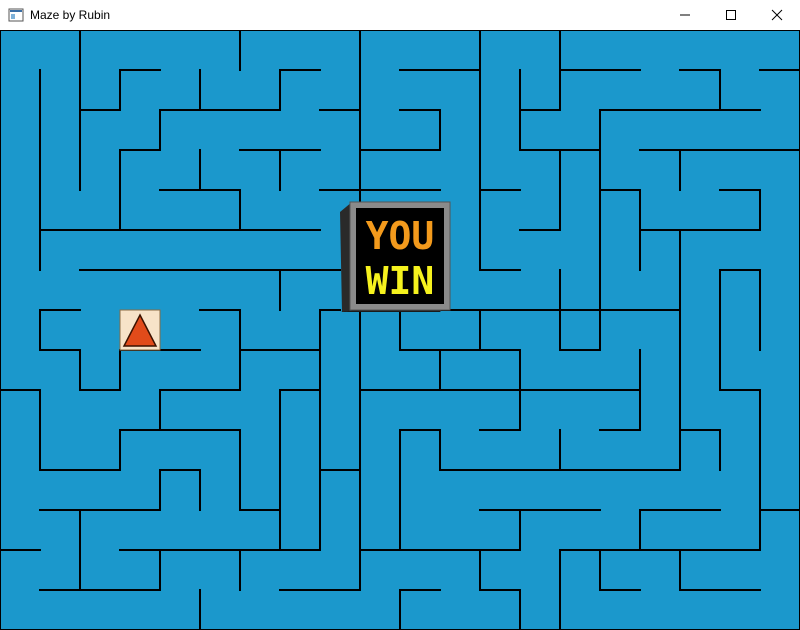  What do you see at coordinates (400, 281) in the screenshot?
I see `win-text: WIN` at bounding box center [400, 281].